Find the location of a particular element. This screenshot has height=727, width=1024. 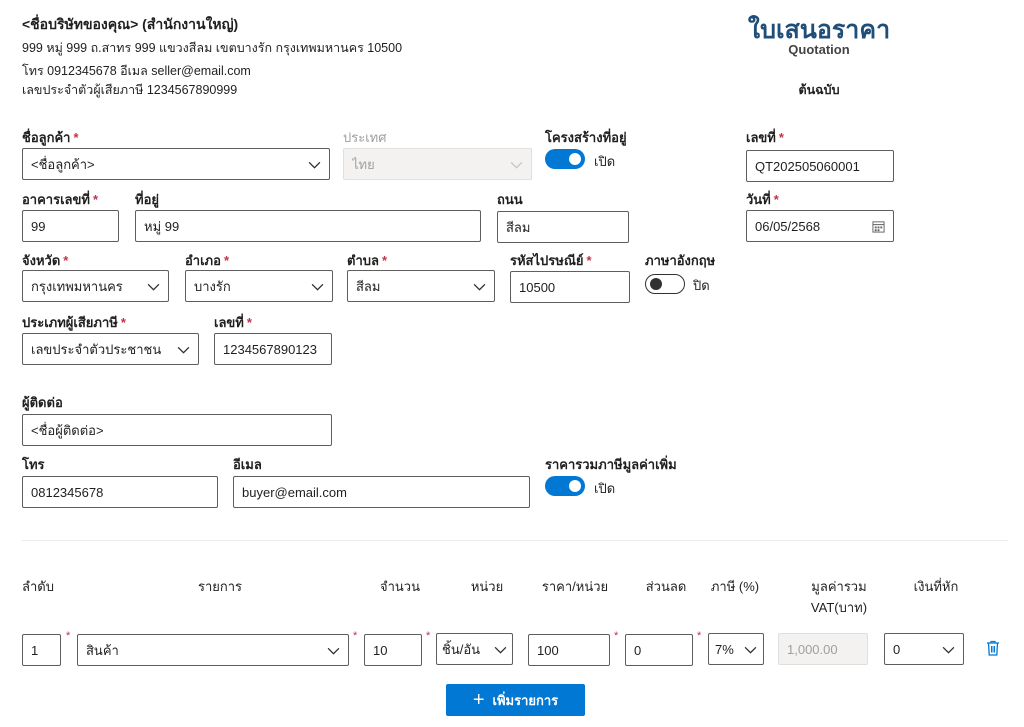

building-value: 99 is located at coordinates (38, 226).